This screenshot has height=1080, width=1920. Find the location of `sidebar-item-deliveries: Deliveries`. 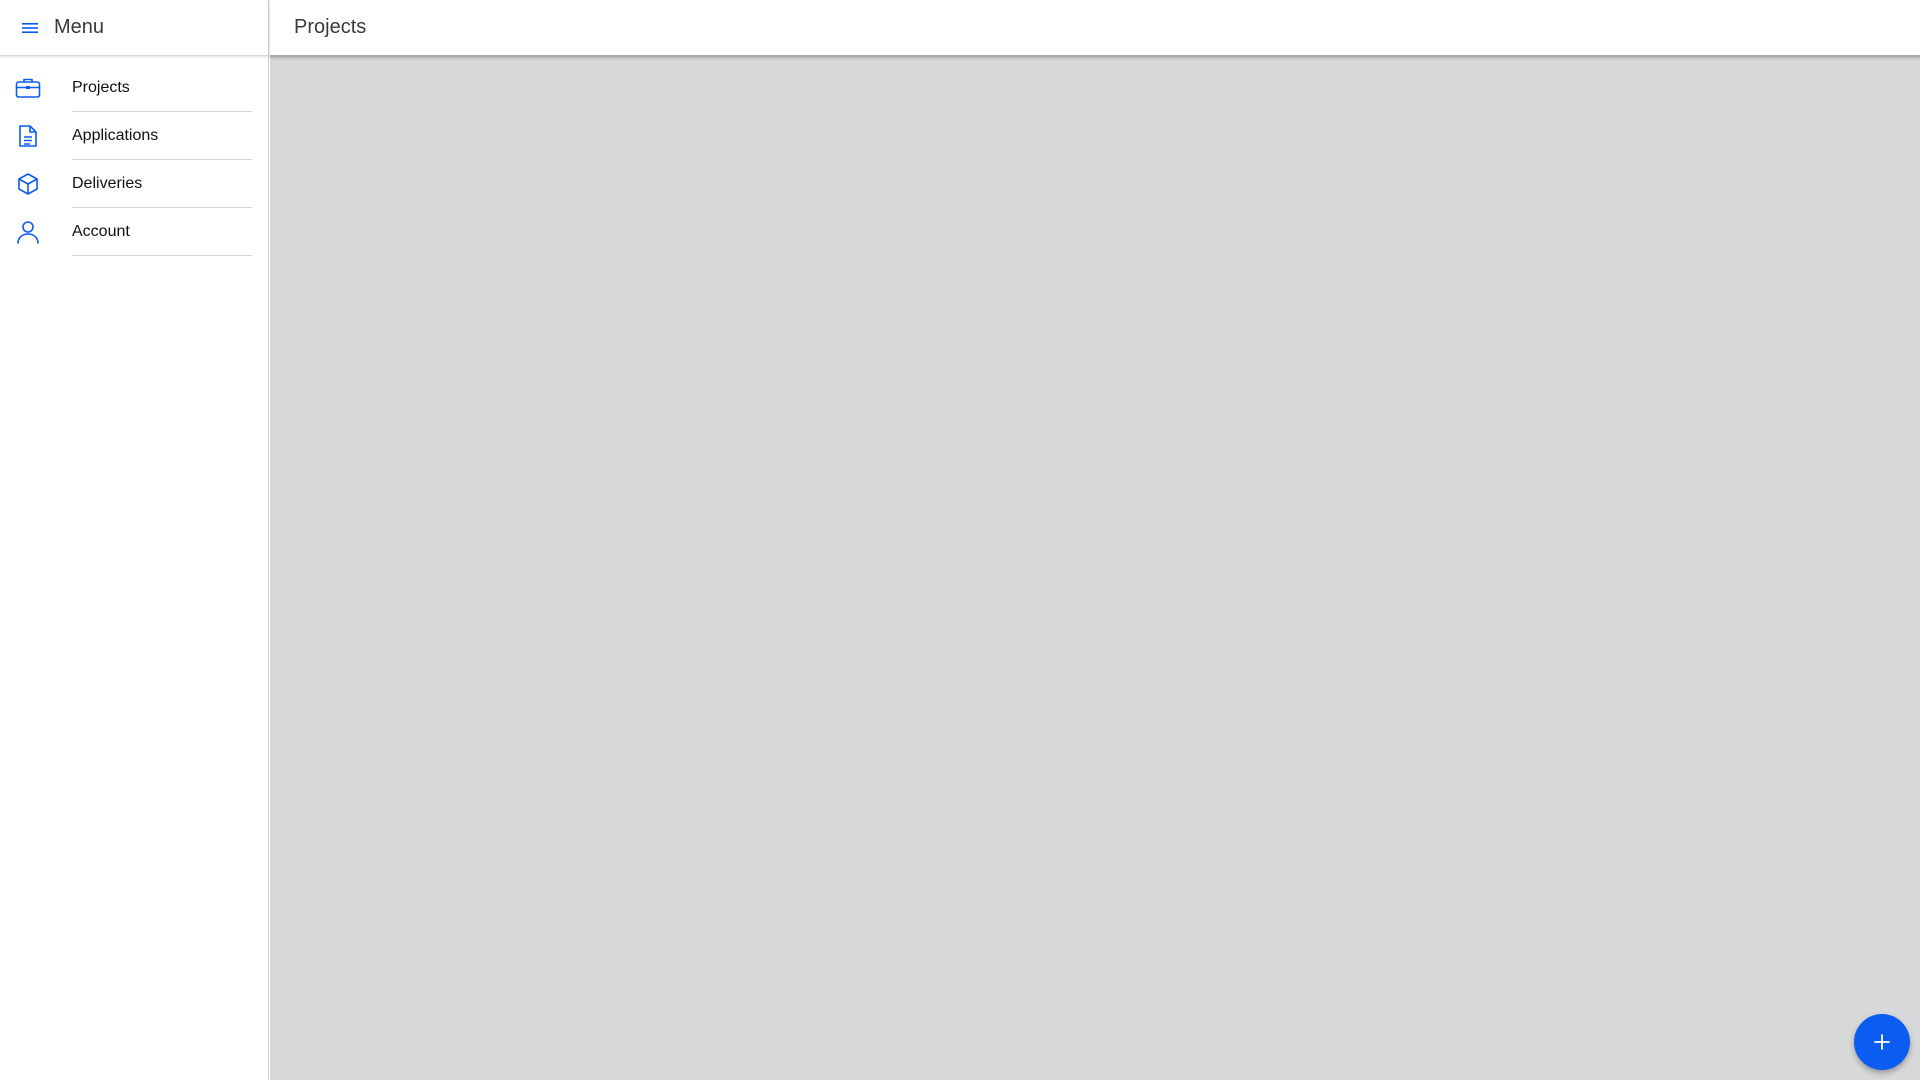

sidebar-item-deliveries: Deliveries is located at coordinates (134, 184).